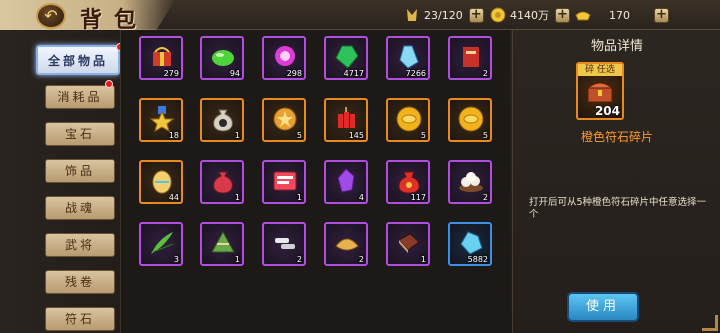 This screenshot has height=333, width=720. I want to click on bamboo-leaf-icon, so click(162, 243).